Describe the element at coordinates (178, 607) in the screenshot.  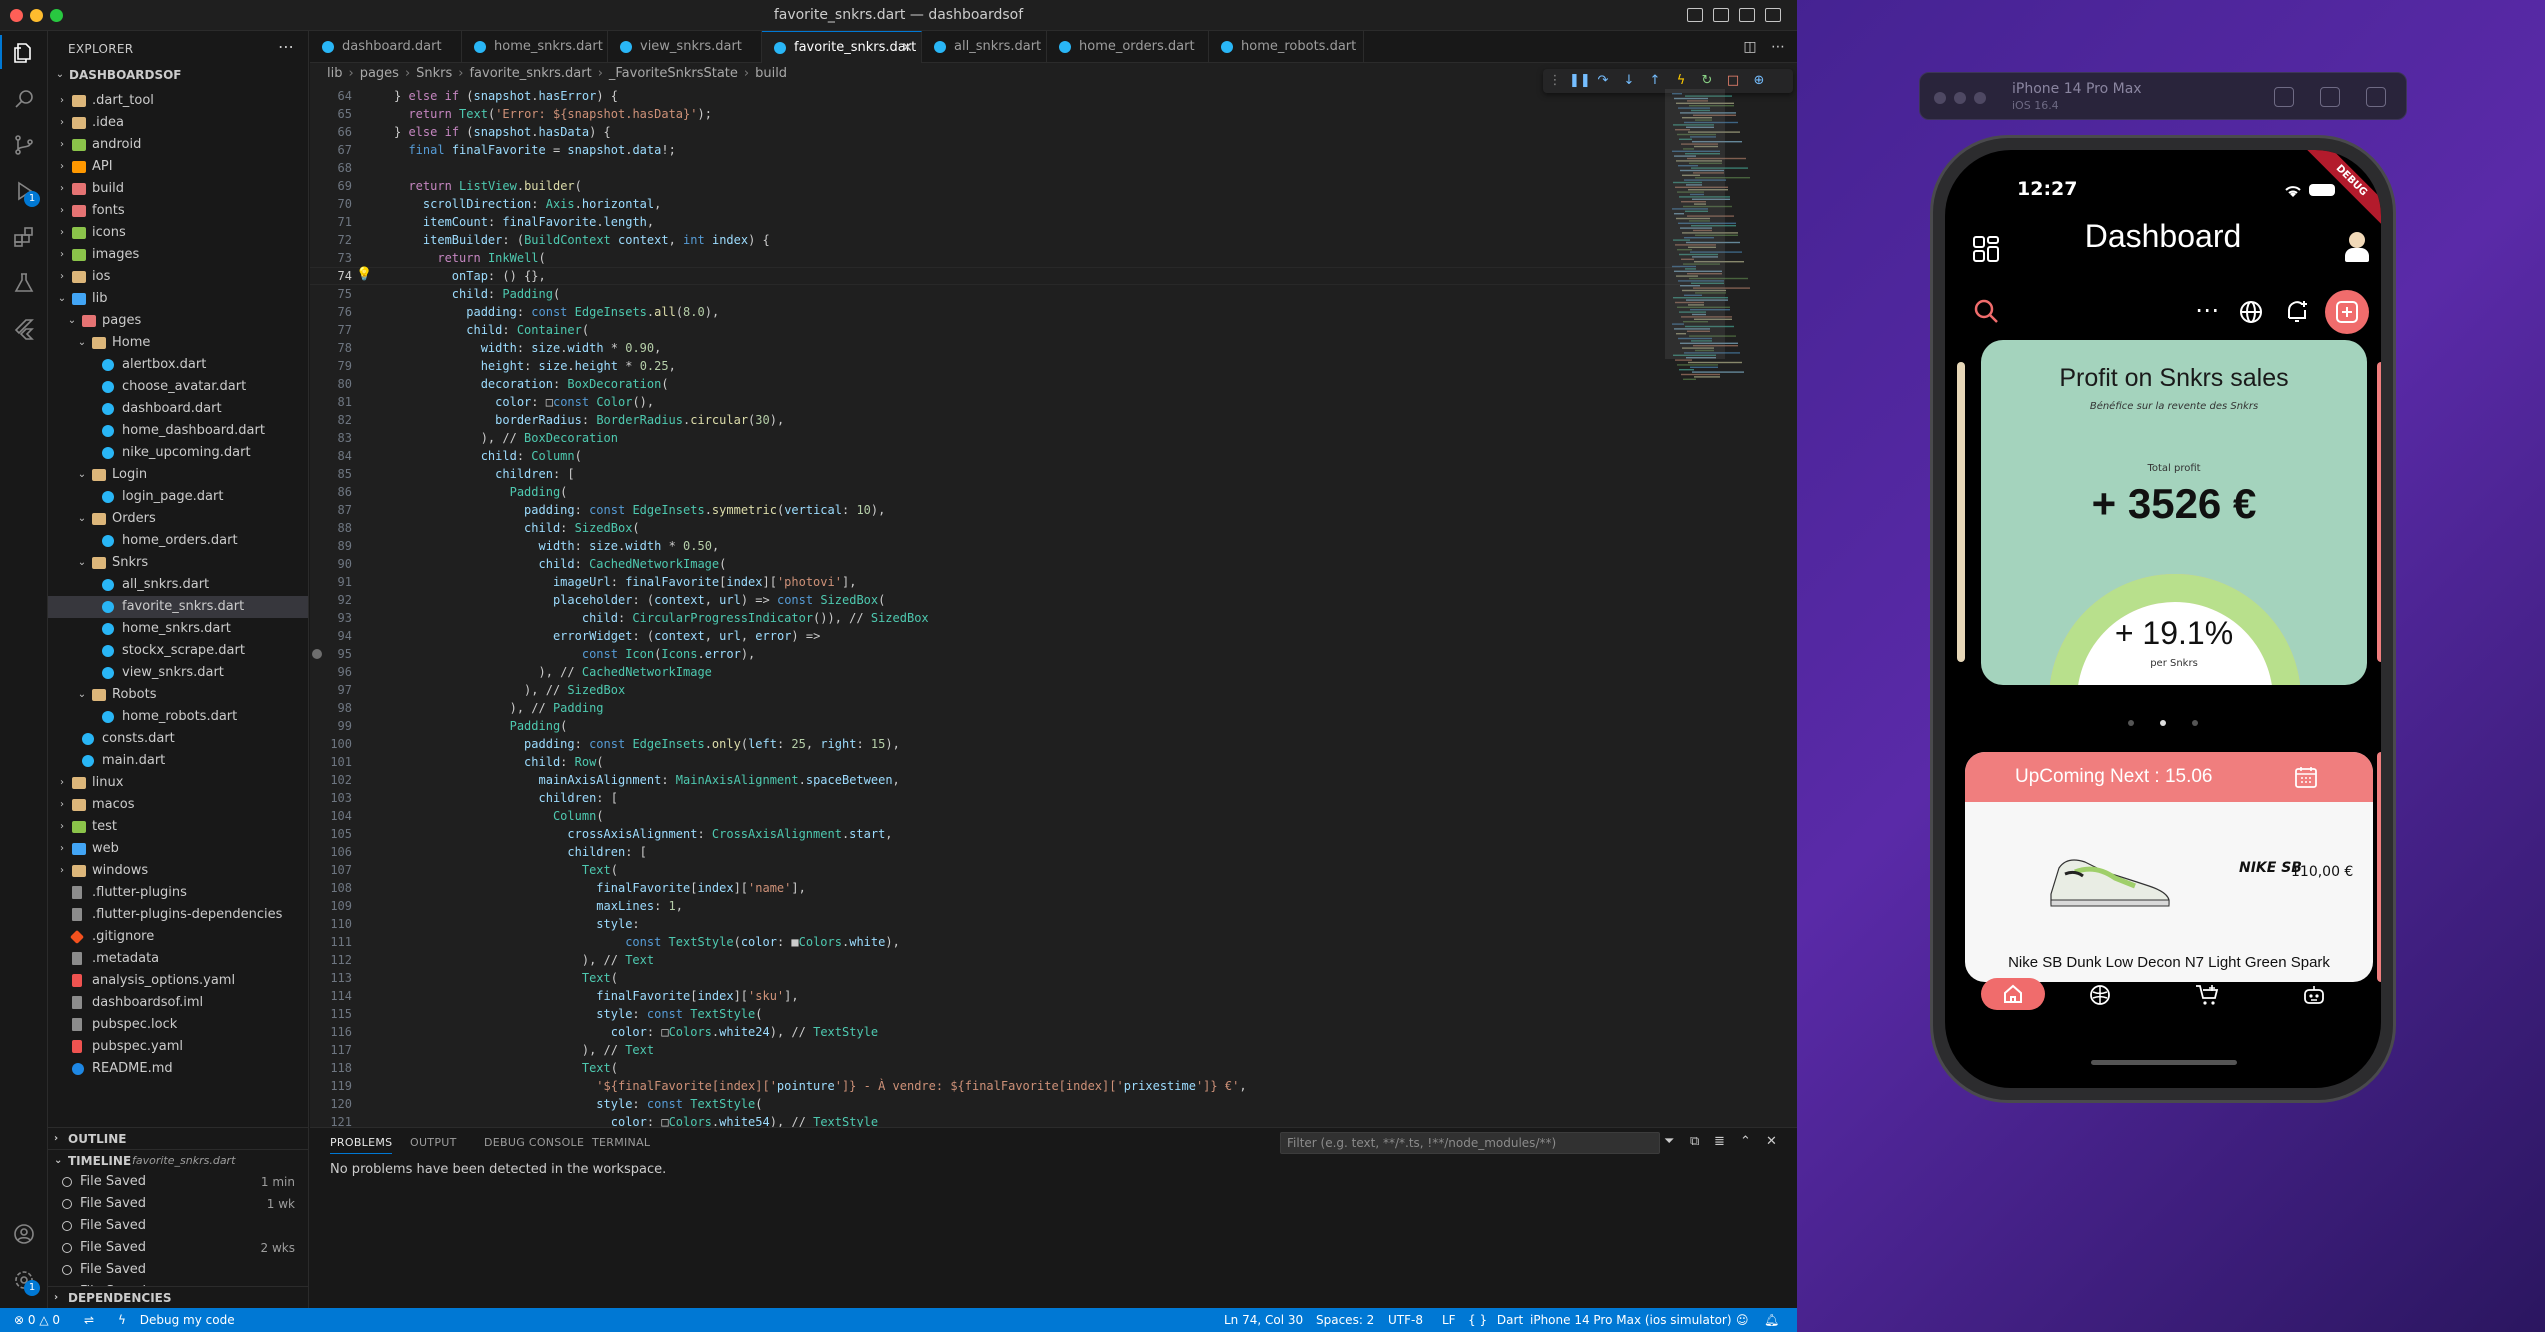
I see `tree-item: favorite_snkrs.dart` at that location.